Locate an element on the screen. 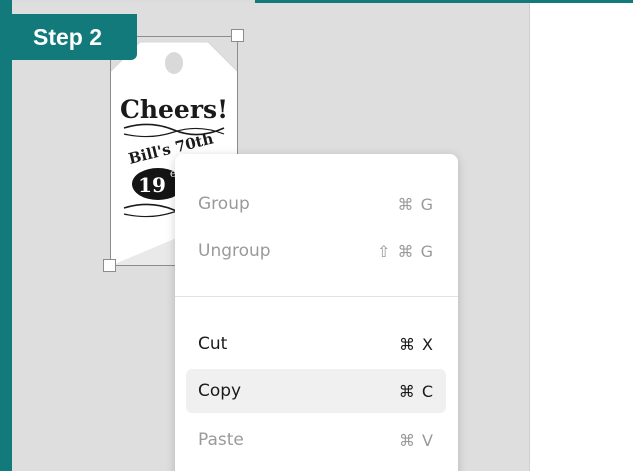 Image resolution: width=633 pixels, height=471 pixels. menu-item-label: Group is located at coordinates (224, 204).